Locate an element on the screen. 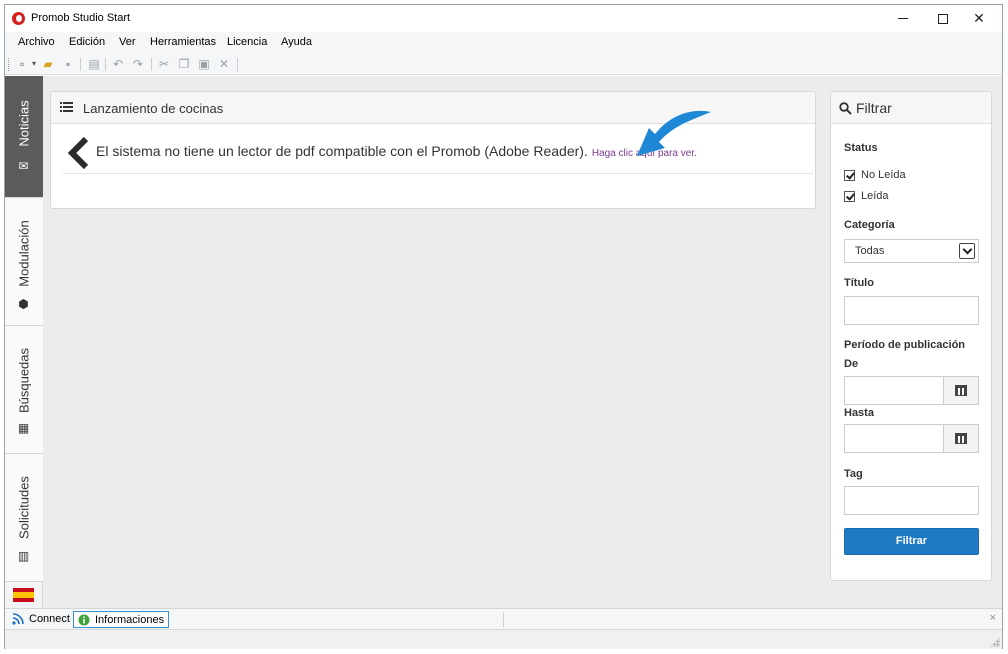 This screenshot has width=1008, height=654. new-dropdown-icon: ▾ is located at coordinates (34, 64).